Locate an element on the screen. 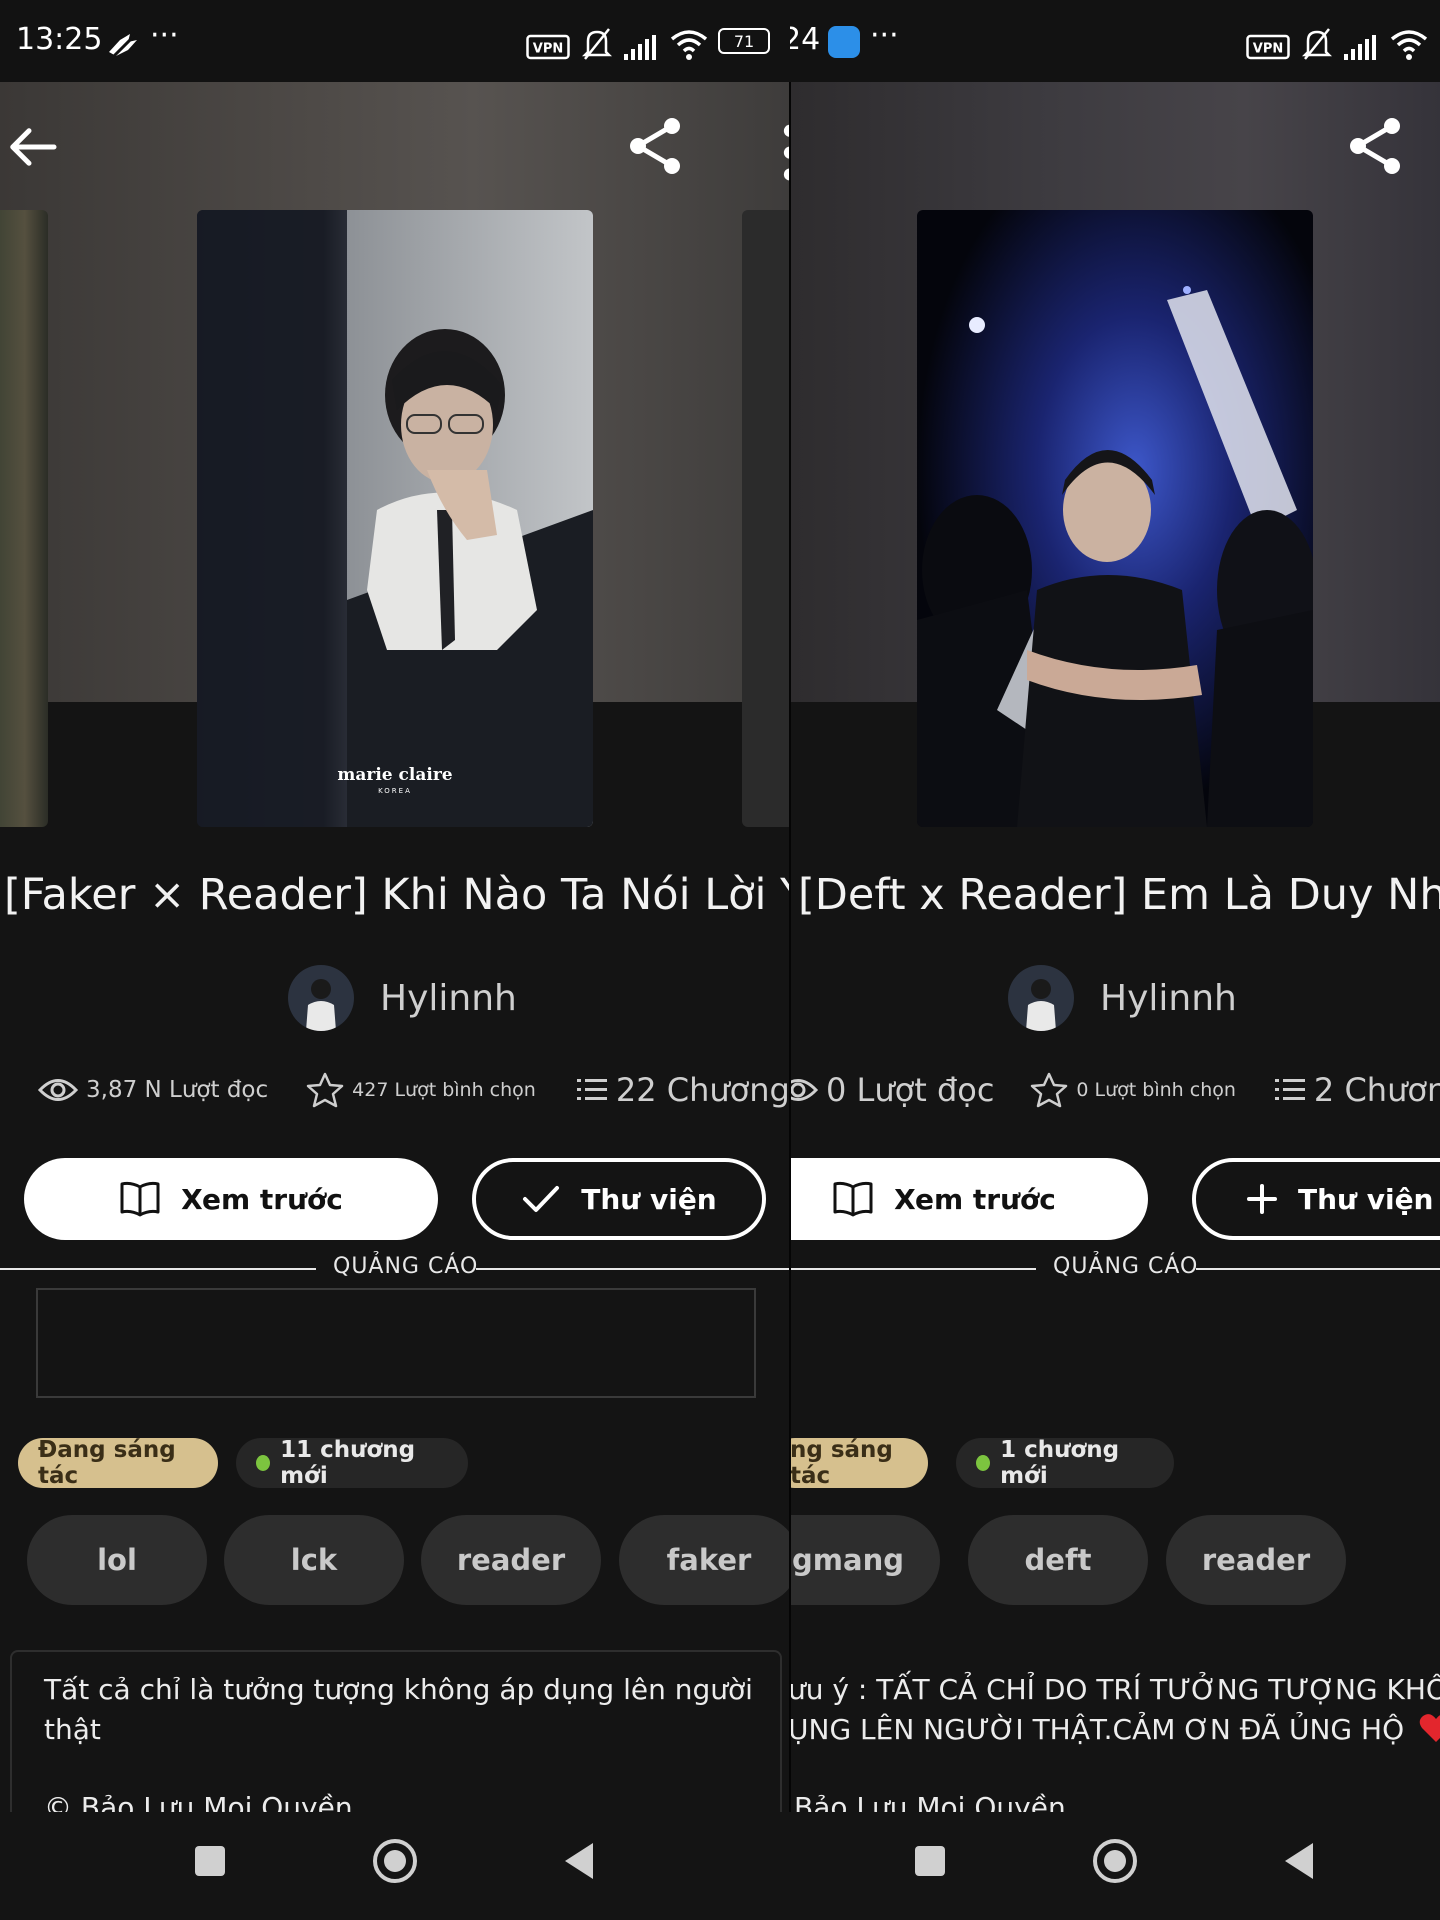 Image resolution: width=1440 pixels, height=1920 pixels. back-arrow-icon is located at coordinates (34, 147).